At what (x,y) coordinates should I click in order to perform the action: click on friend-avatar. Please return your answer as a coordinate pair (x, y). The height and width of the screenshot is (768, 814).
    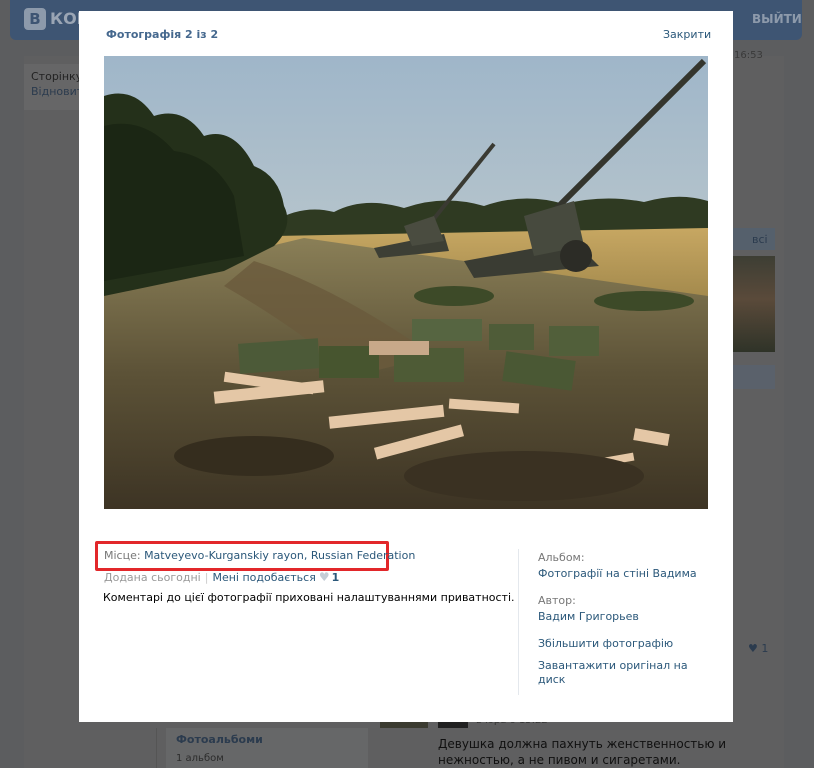
    Looking at the image, I should click on (754, 304).